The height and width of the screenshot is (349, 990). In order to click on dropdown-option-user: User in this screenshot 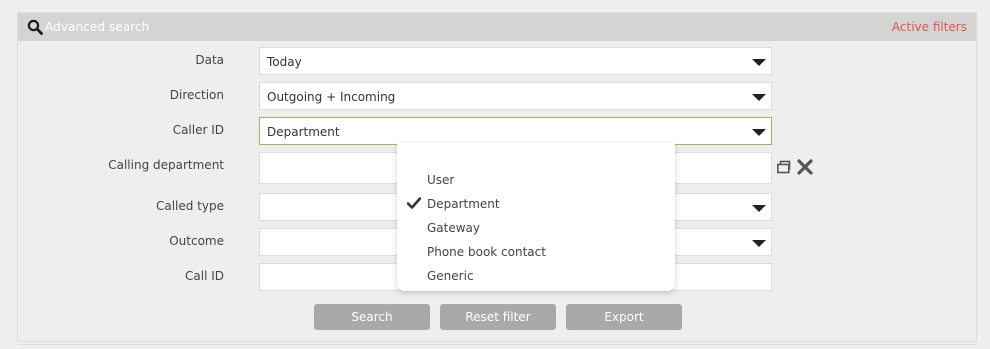, I will do `click(440, 180)`.